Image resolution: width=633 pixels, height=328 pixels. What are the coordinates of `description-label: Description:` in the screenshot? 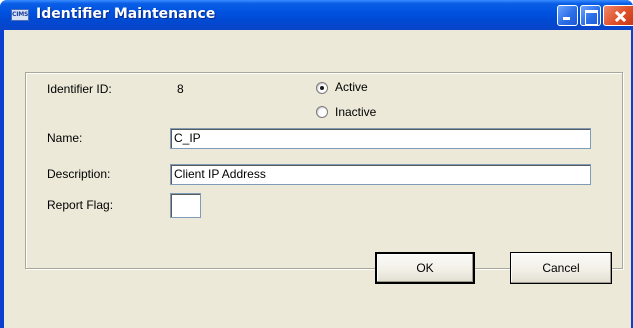 It's located at (79, 174).